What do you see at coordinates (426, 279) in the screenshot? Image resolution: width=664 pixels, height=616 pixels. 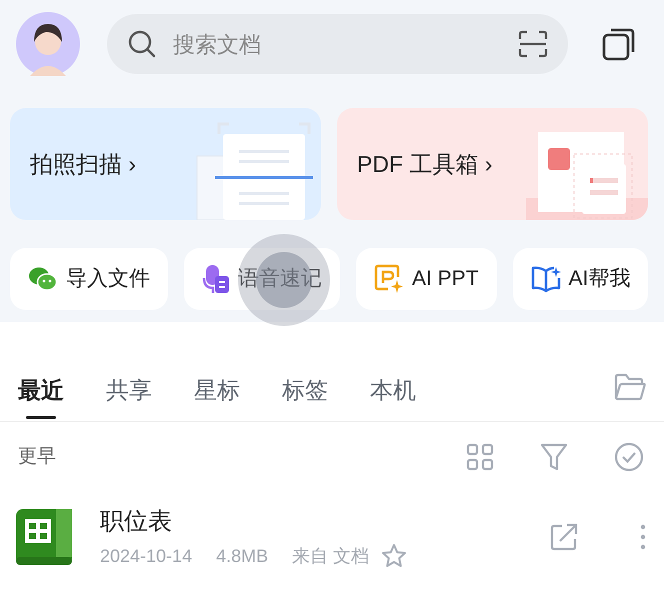 I see `quick-action-chip: AI PPT` at bounding box center [426, 279].